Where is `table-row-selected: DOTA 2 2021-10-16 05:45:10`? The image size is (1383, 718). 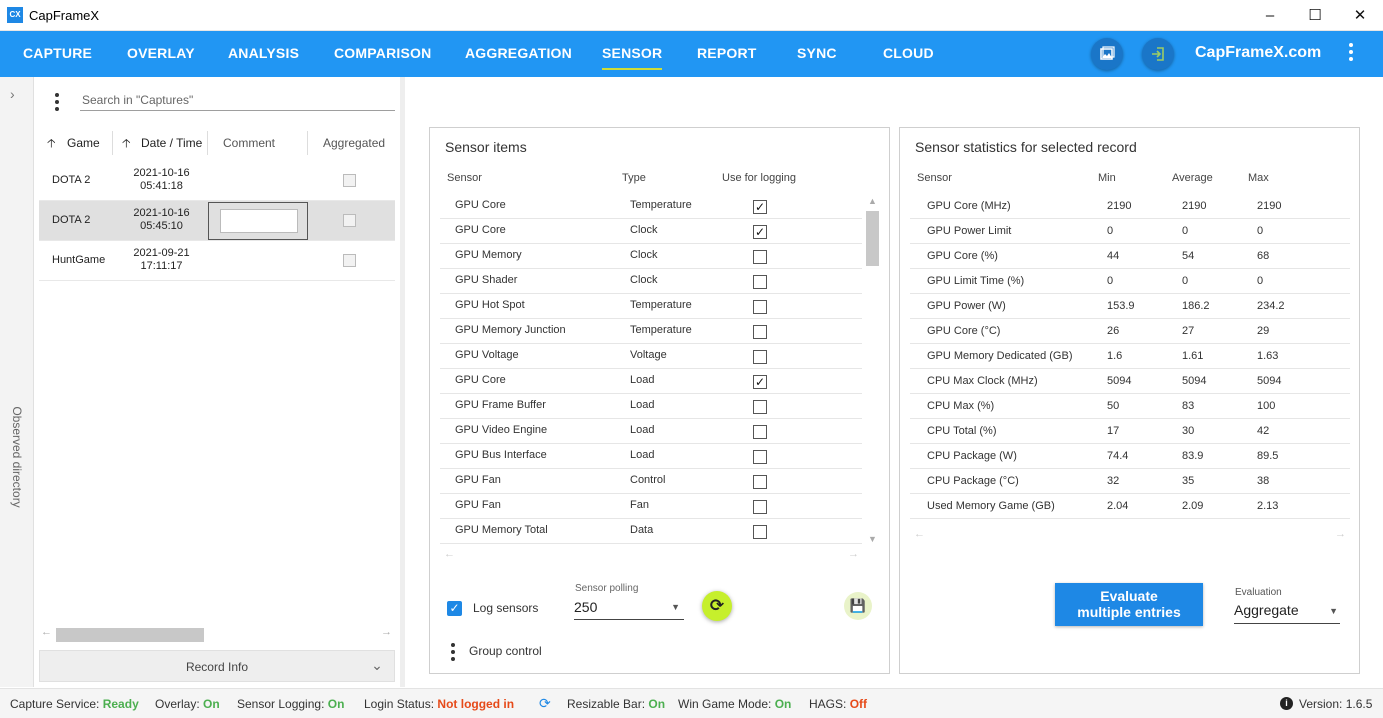
table-row-selected: DOTA 2 2021-10-16 05:45:10 is located at coordinates (217, 221).